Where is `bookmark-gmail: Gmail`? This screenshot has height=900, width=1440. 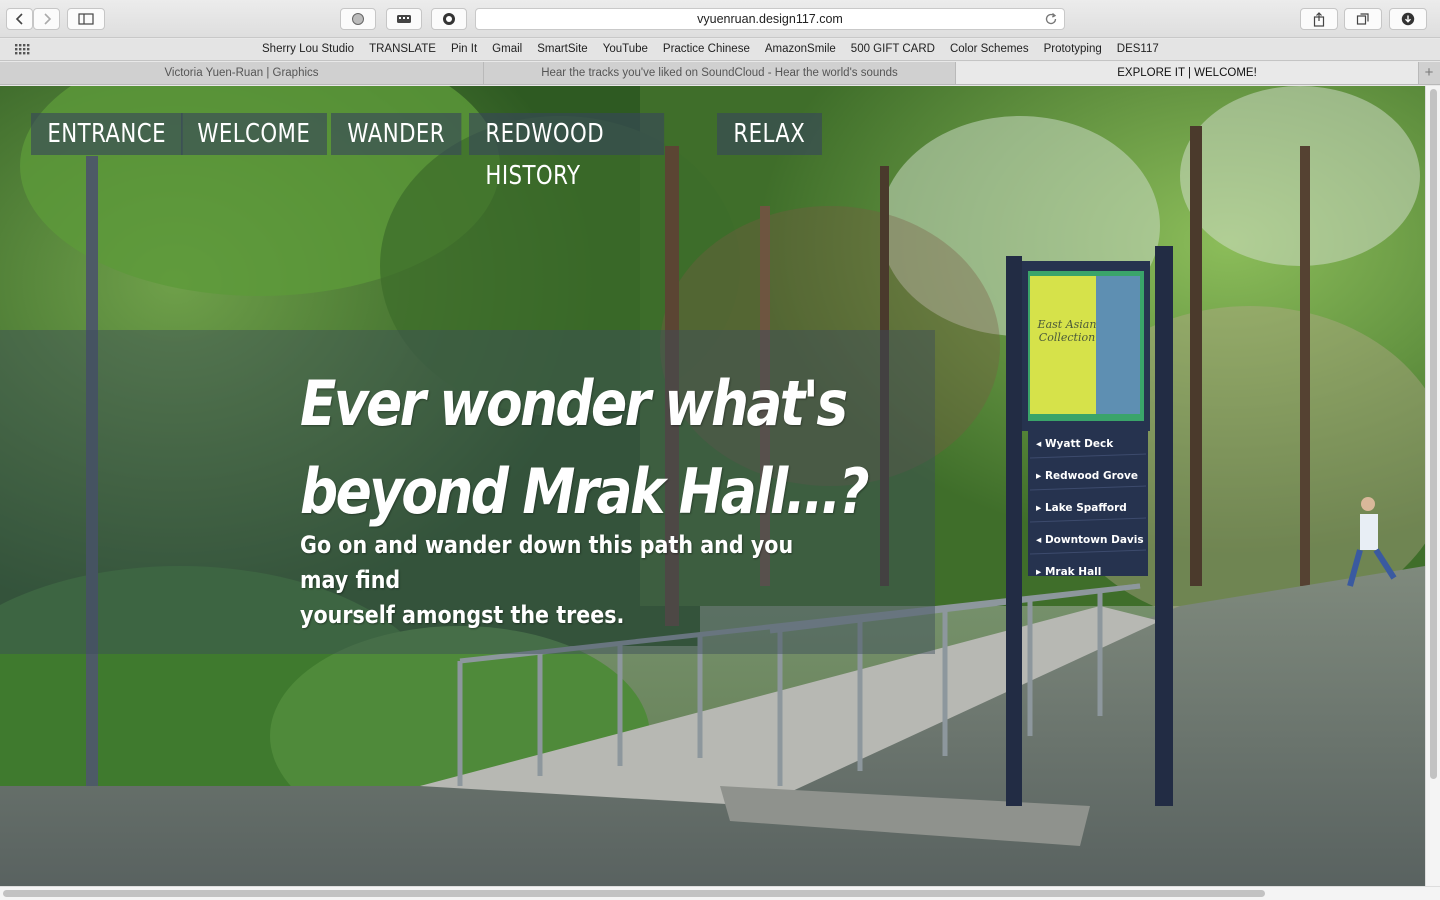
bookmark-gmail: Gmail is located at coordinates (507, 49).